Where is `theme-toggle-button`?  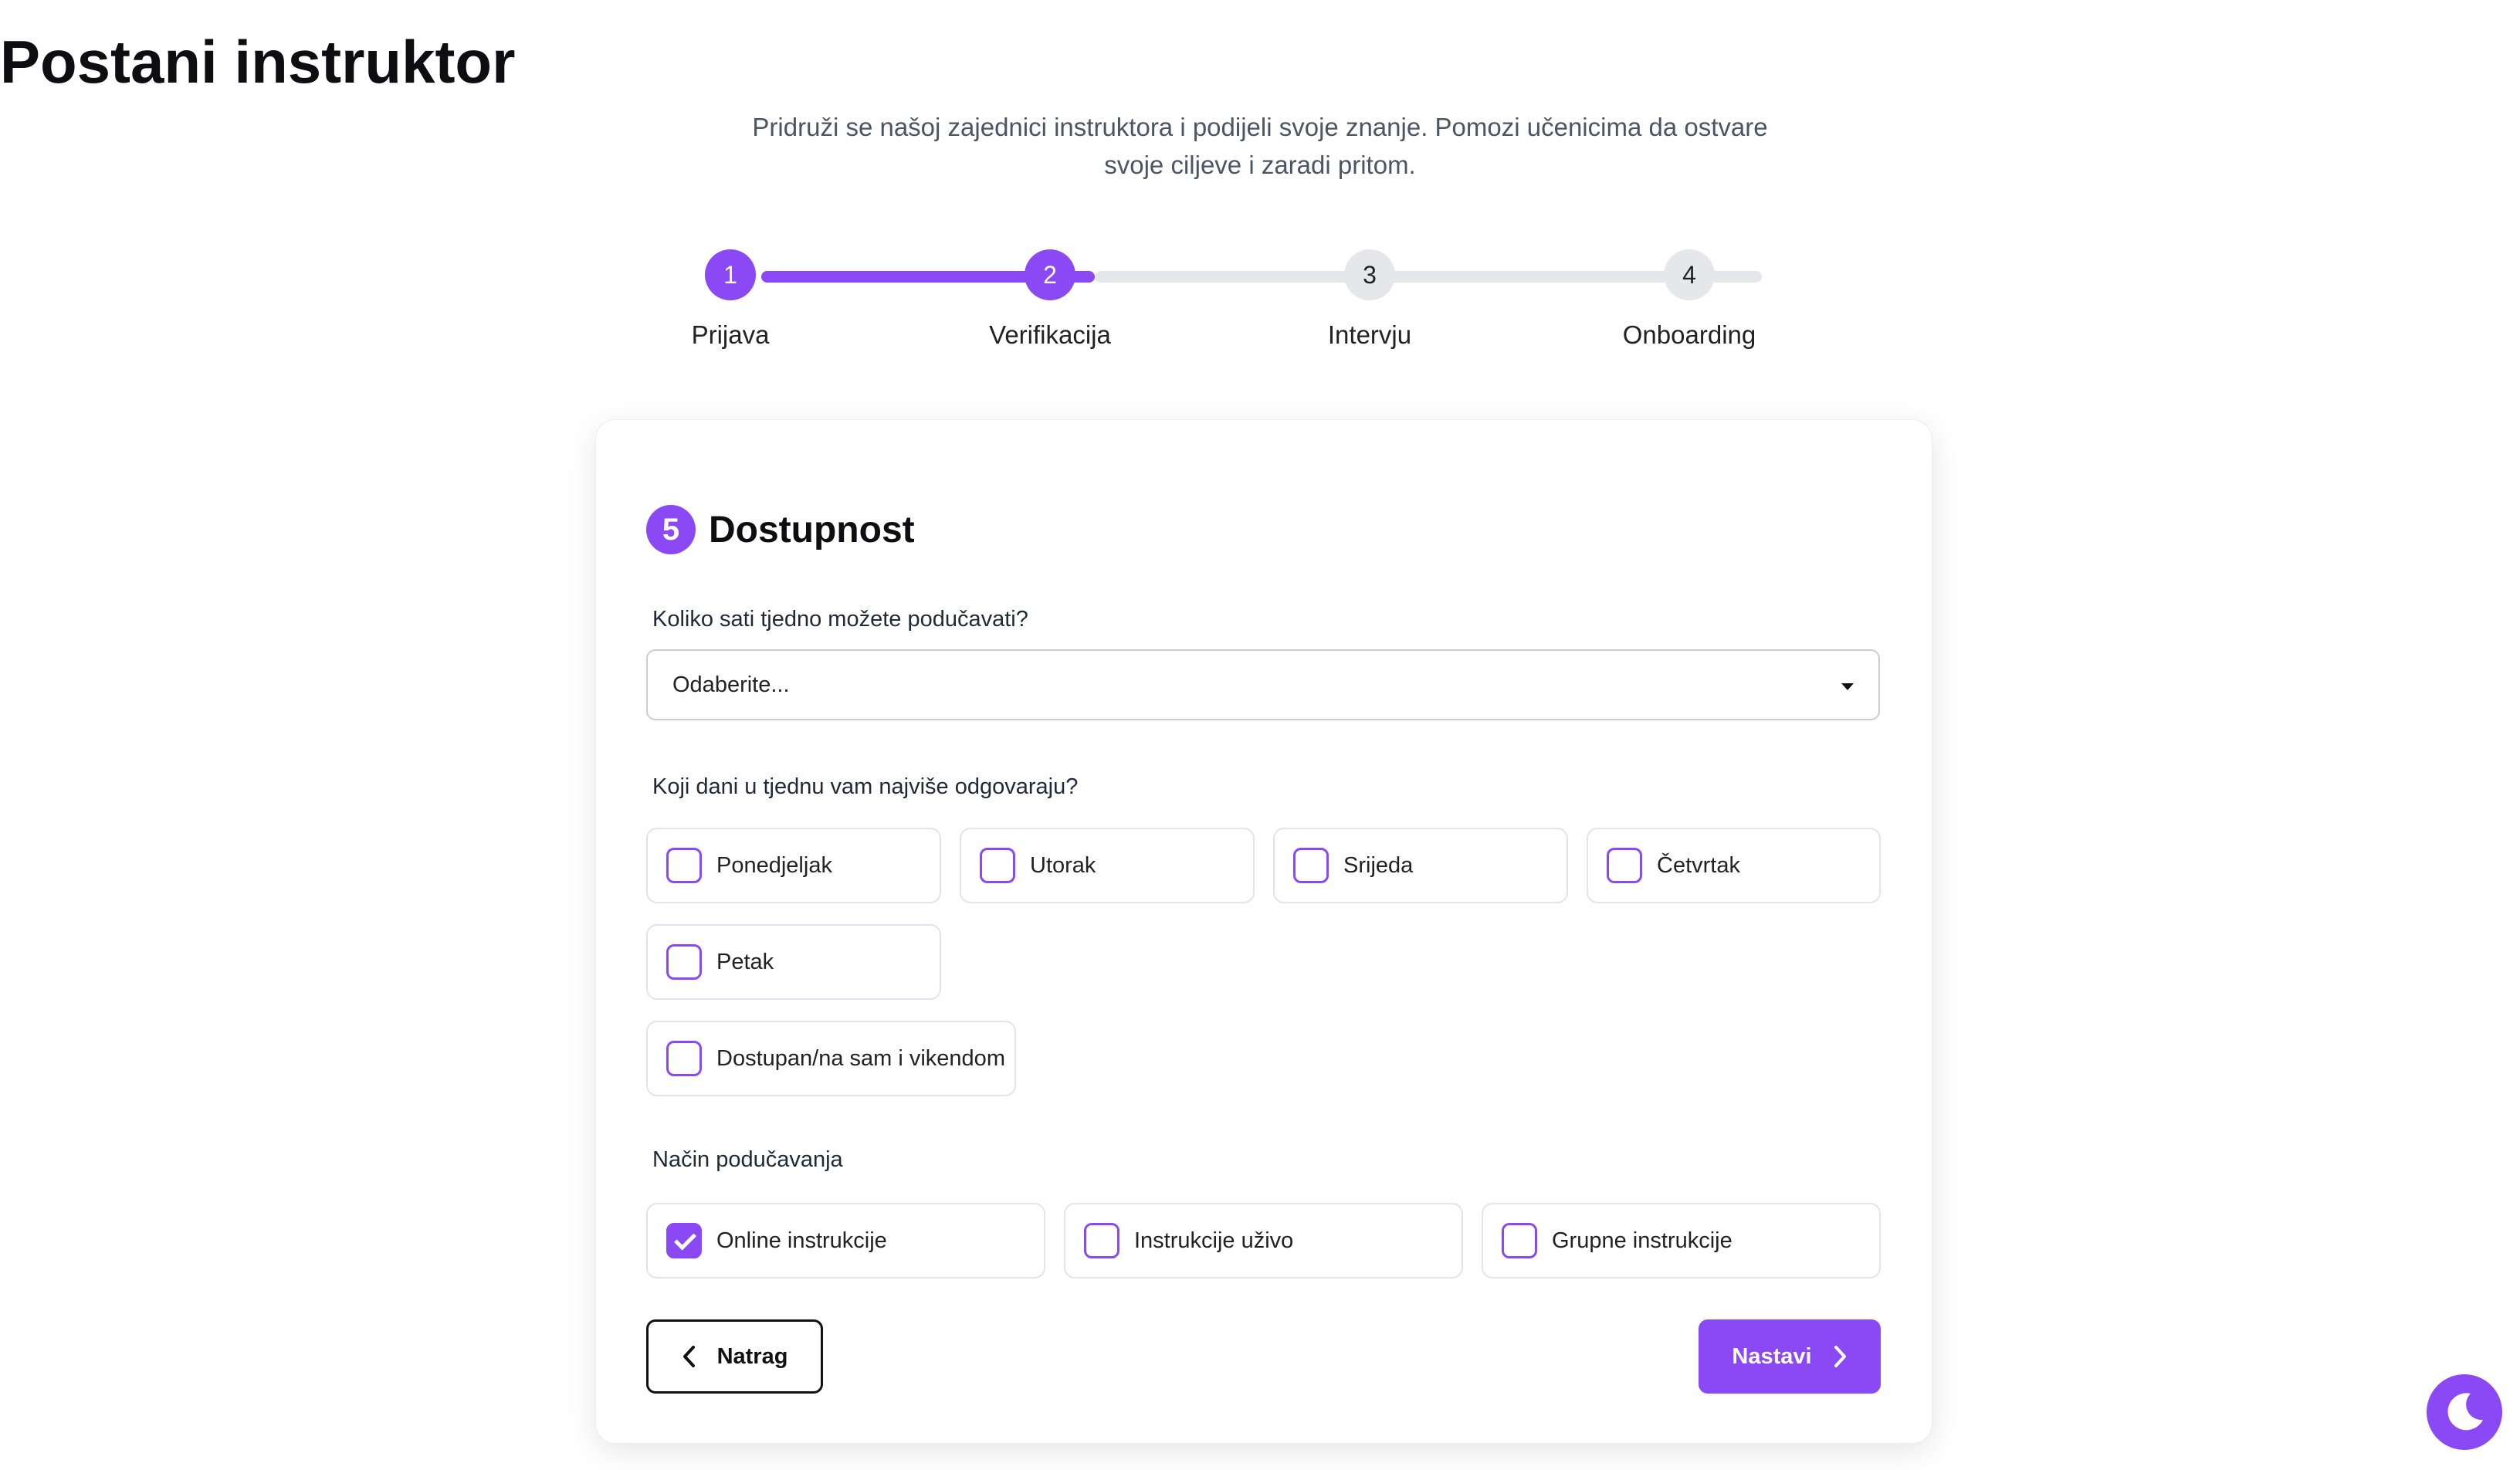 theme-toggle-button is located at coordinates (2464, 1412).